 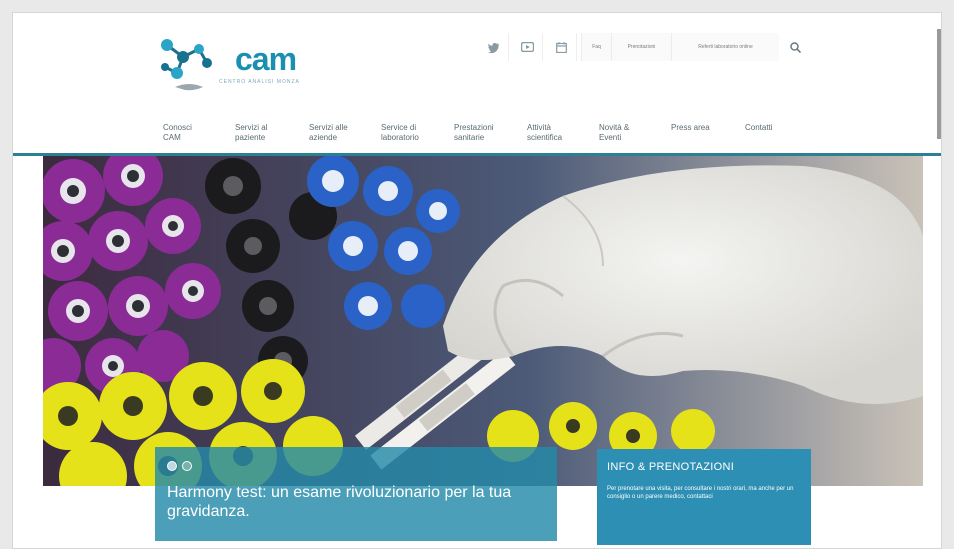 I want to click on nav-item-contatti: Contatti, so click(x=759, y=128).